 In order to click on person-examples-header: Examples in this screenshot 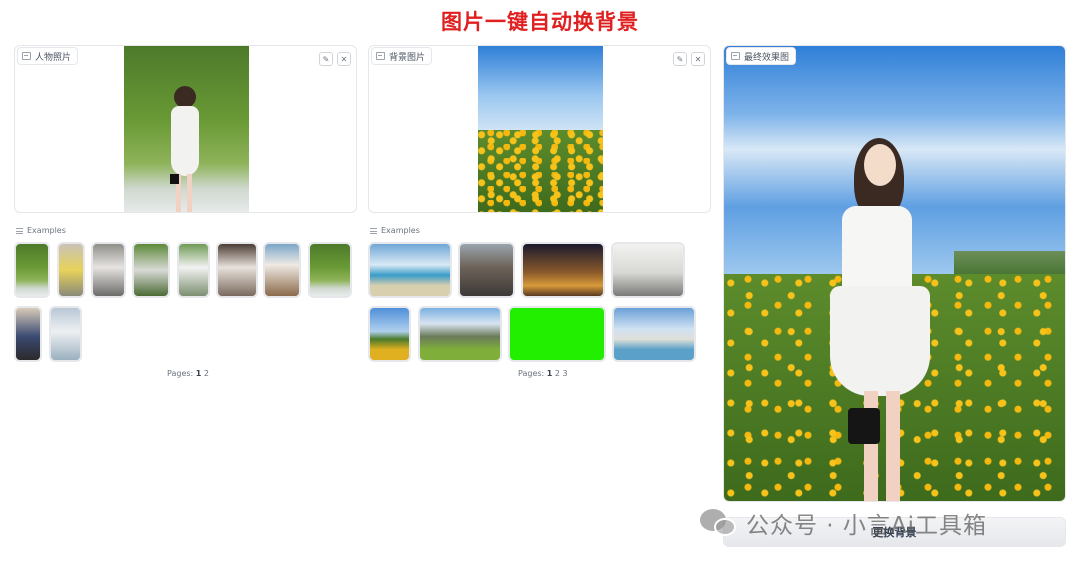, I will do `click(41, 230)`.